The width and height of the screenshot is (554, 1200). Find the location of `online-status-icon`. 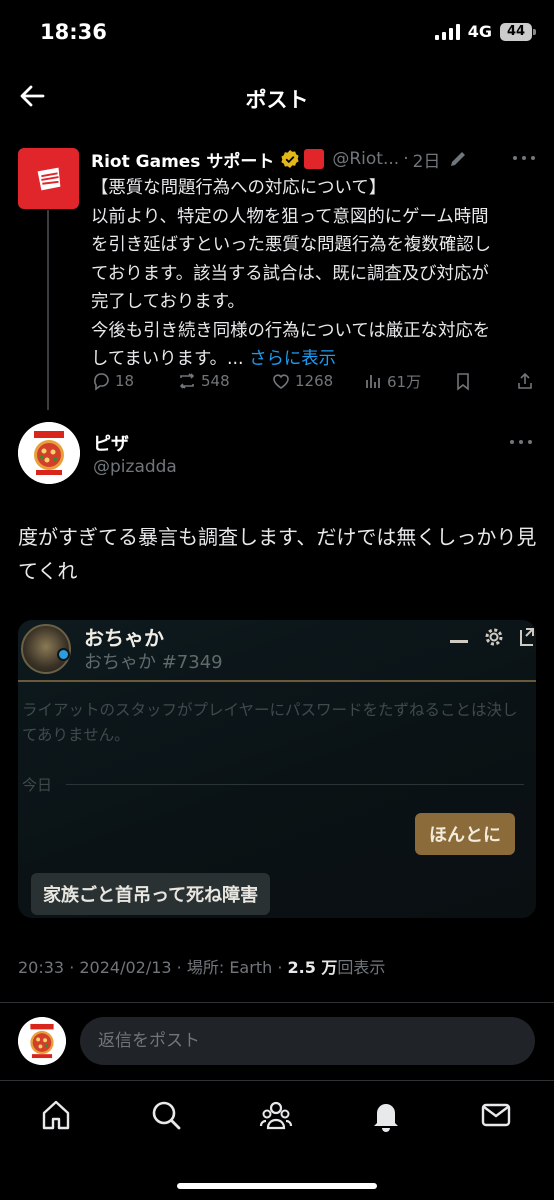

online-status-icon is located at coordinates (63, 654).